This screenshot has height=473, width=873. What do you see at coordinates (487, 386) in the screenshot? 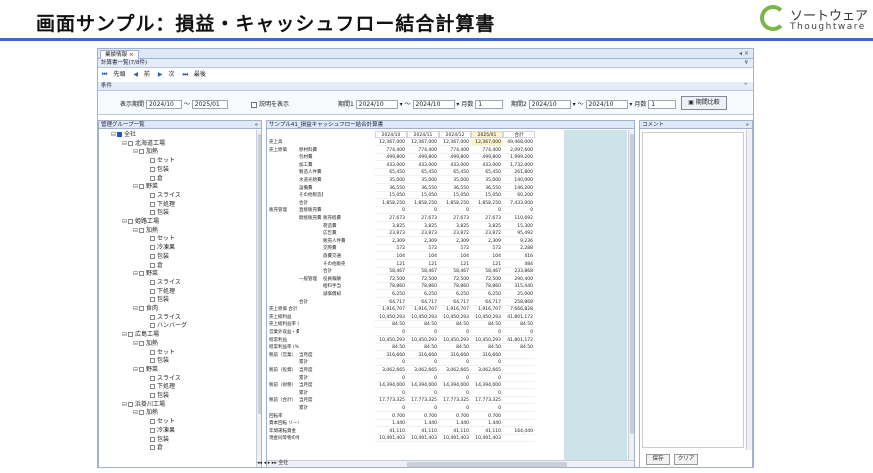
I see `table-cell: 14,394,000` at bounding box center [487, 386].